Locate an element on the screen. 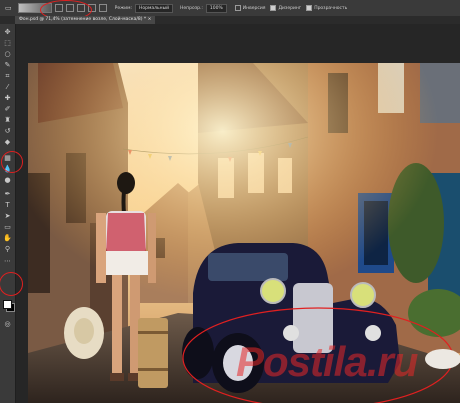 Image resolution: width=460 pixels, height=403 pixels. zoom-icon: ⚲ is located at coordinates (7, 249).